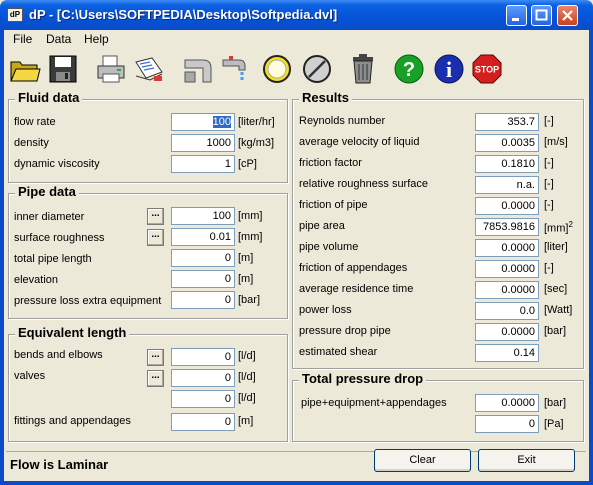  Describe the element at coordinates (342, 121) in the screenshot. I see `reynolds-number-label: Reynolds number` at that location.